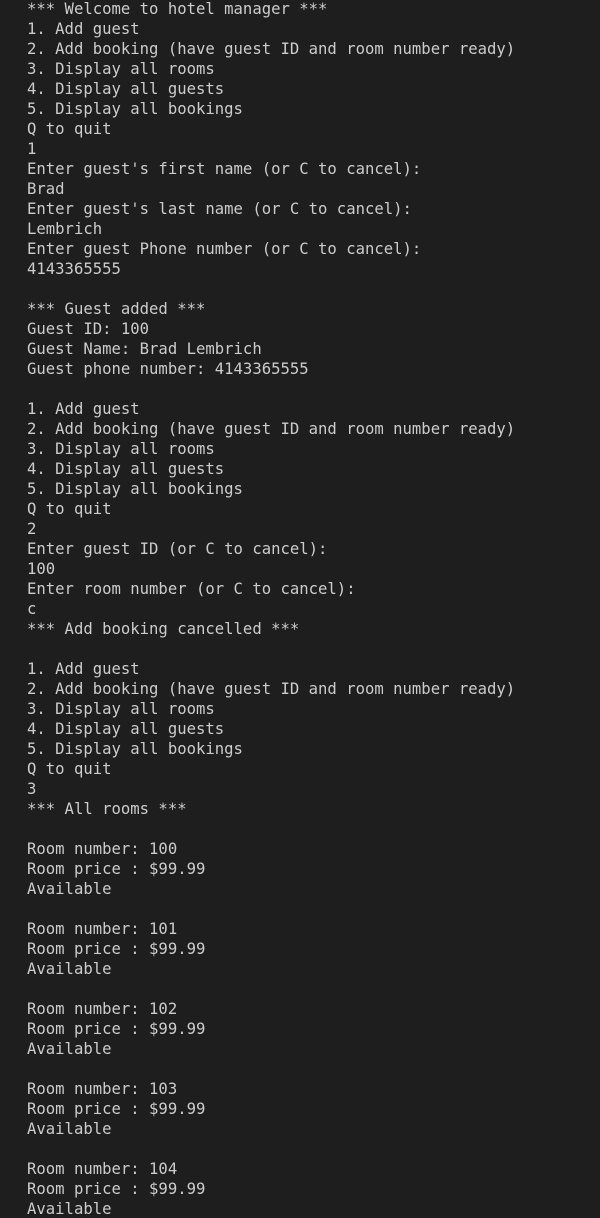  Describe the element at coordinates (32, 609) in the screenshot. I see `terminal-line: c` at that location.